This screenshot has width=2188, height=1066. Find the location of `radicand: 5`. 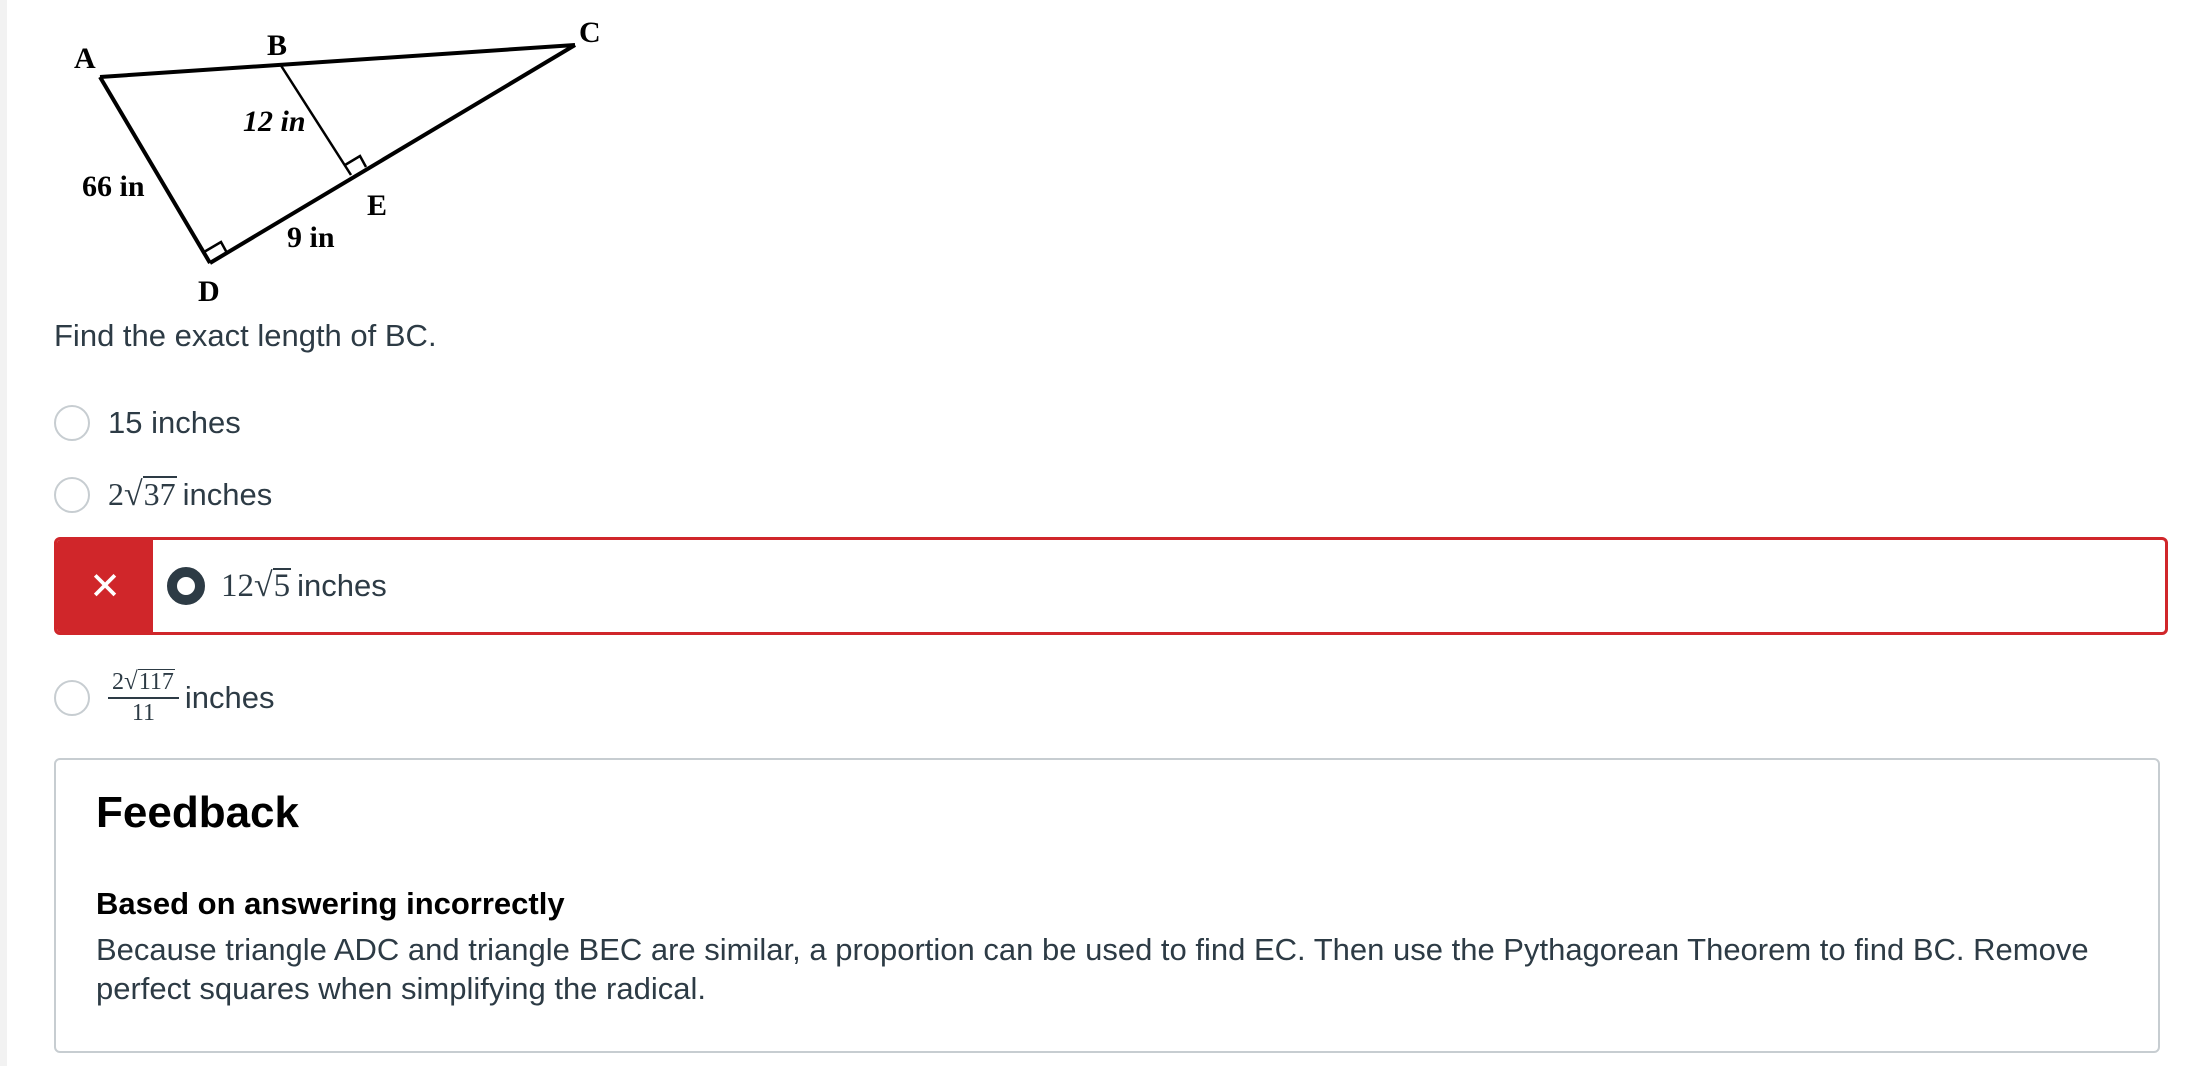

radicand: 5 is located at coordinates (282, 586).